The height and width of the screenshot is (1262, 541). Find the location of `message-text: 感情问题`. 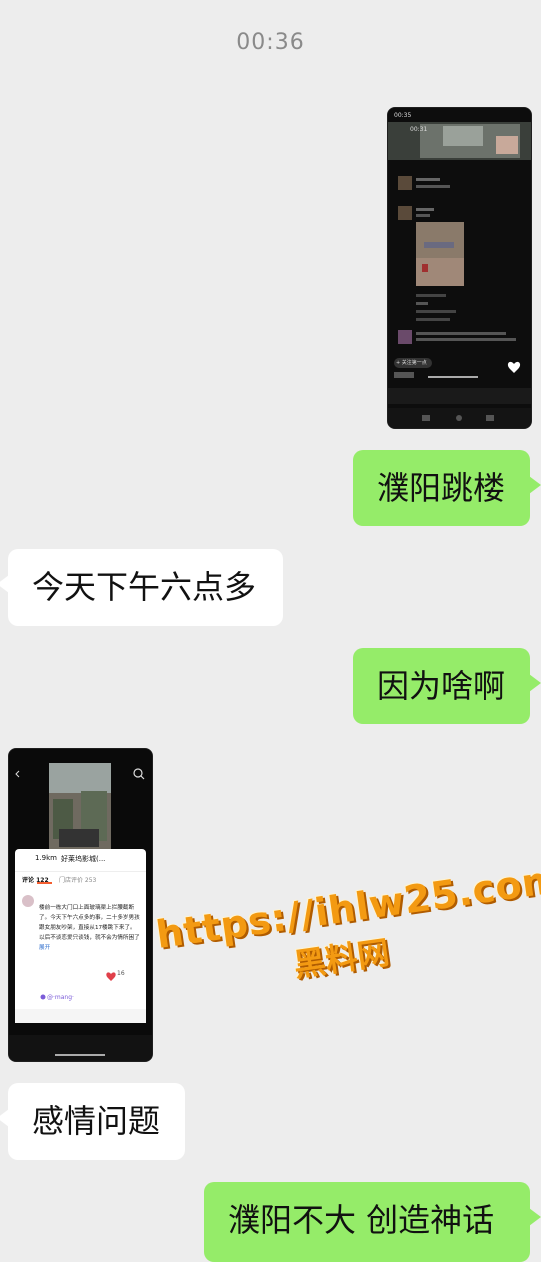

message-text: 感情问题 is located at coordinates (96, 1121).